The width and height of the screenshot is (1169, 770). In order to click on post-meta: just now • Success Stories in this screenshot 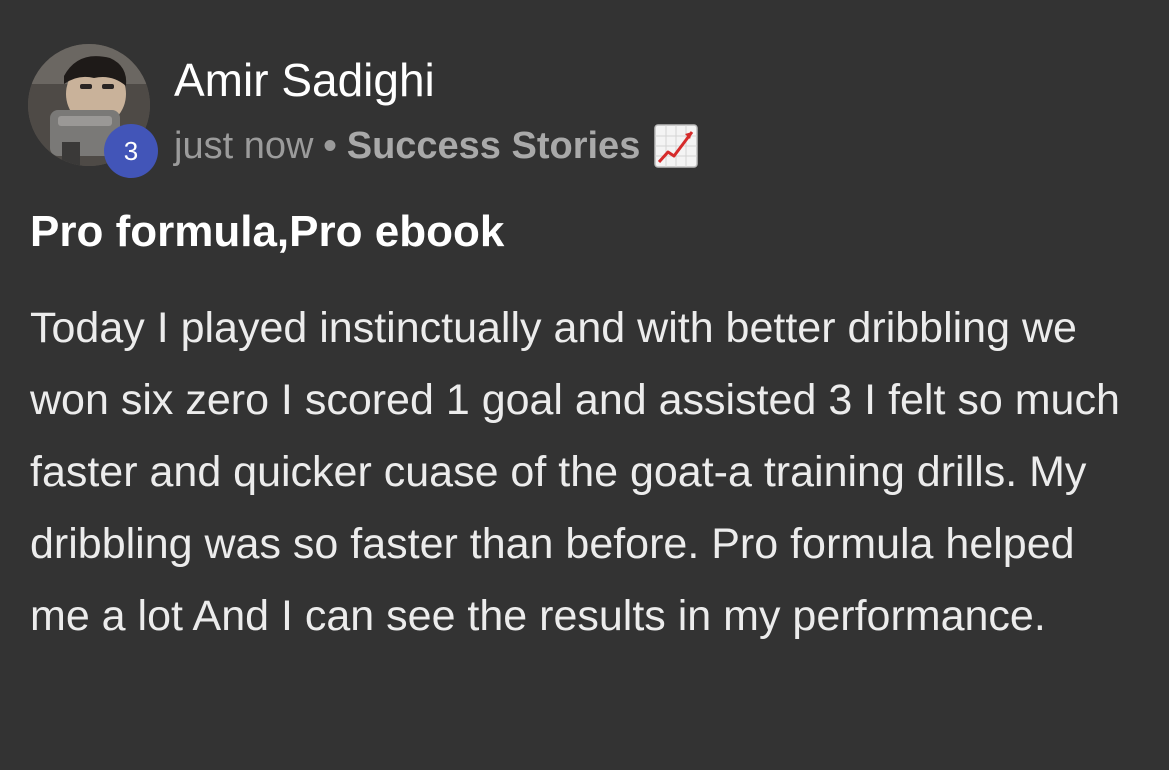, I will do `click(436, 146)`.